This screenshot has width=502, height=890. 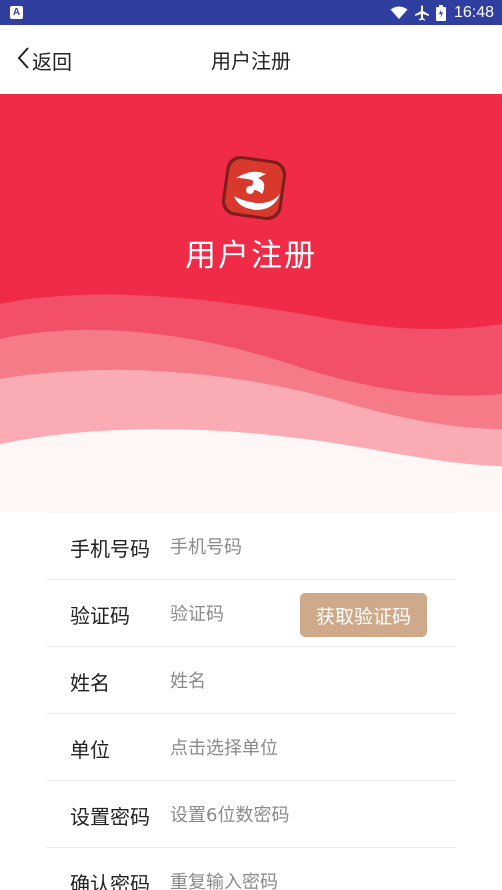 I want to click on status-right: 16:48, so click(x=442, y=13).